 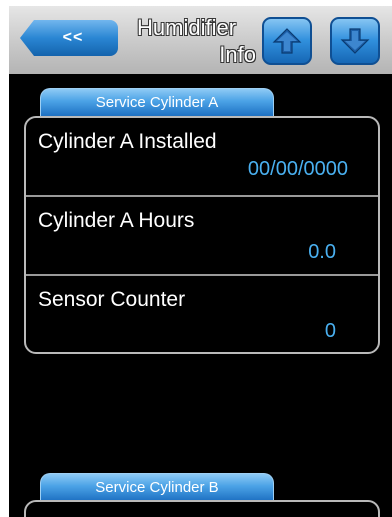 I want to click on tab-service-cylinder-a: Service Cylinder A, so click(x=157, y=102).